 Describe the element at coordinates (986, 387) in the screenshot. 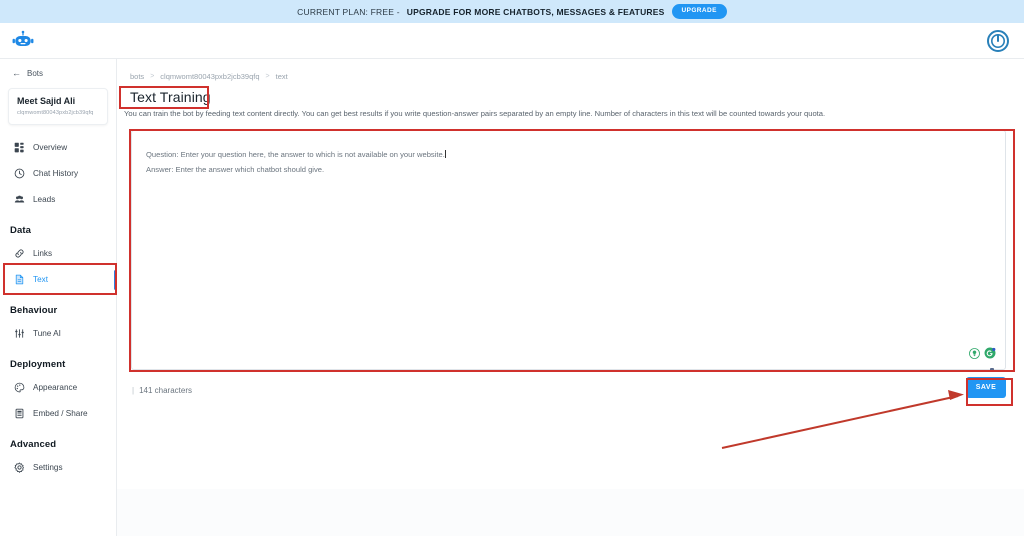

I see `save-button: SAVE` at that location.